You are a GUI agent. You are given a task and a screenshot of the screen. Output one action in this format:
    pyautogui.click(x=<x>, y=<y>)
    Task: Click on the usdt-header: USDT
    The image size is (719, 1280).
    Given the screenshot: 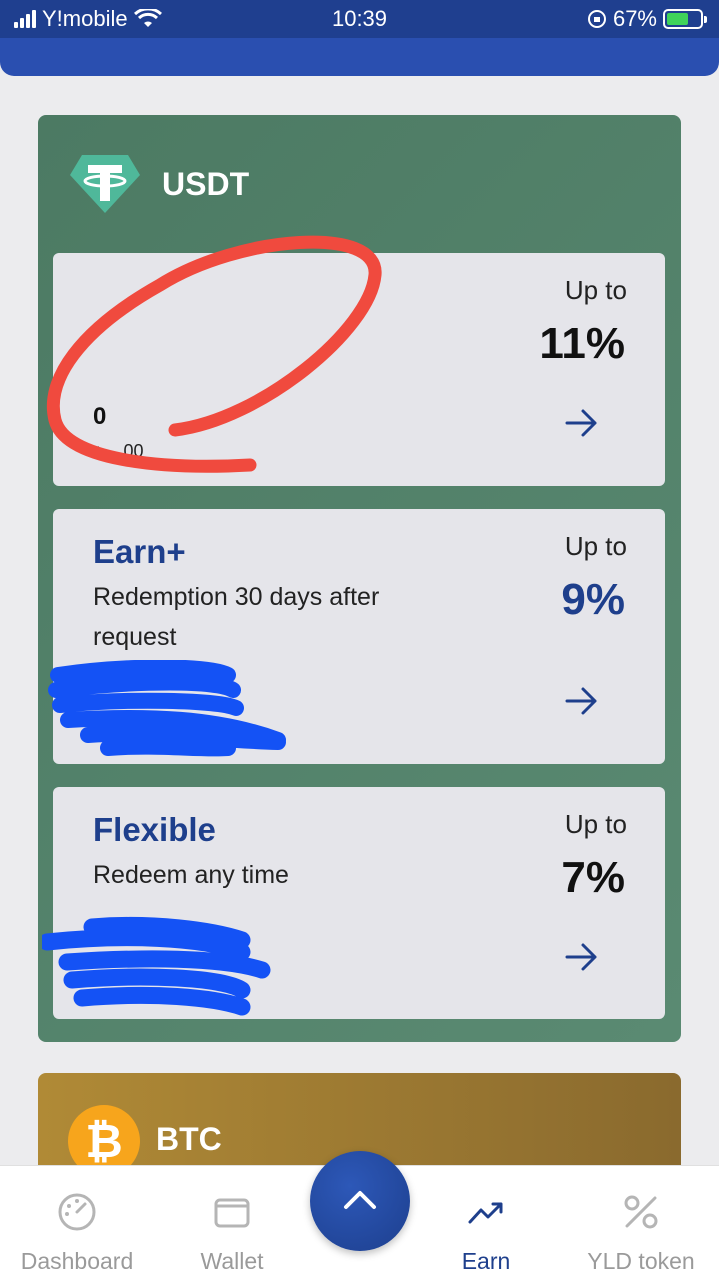 What is the action you would take?
    pyautogui.click(x=158, y=184)
    